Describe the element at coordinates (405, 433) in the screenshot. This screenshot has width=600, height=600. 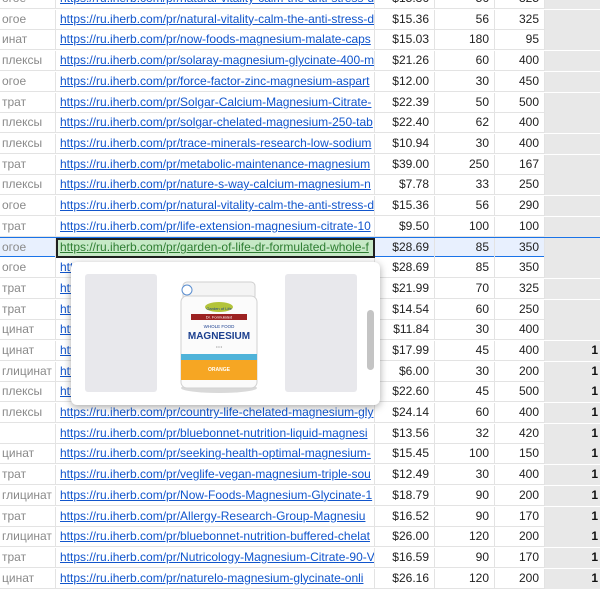
I see `price-cell: $13.56` at that location.